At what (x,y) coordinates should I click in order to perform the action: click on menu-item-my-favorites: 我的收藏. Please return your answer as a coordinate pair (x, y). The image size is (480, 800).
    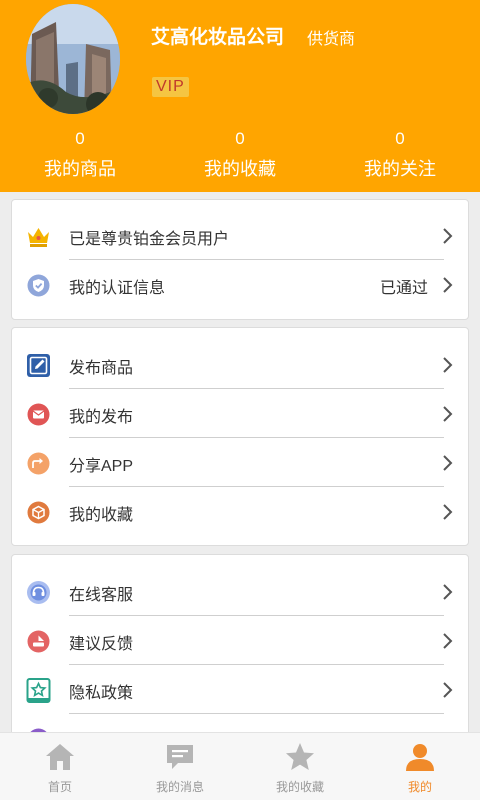
    Looking at the image, I should click on (241, 511).